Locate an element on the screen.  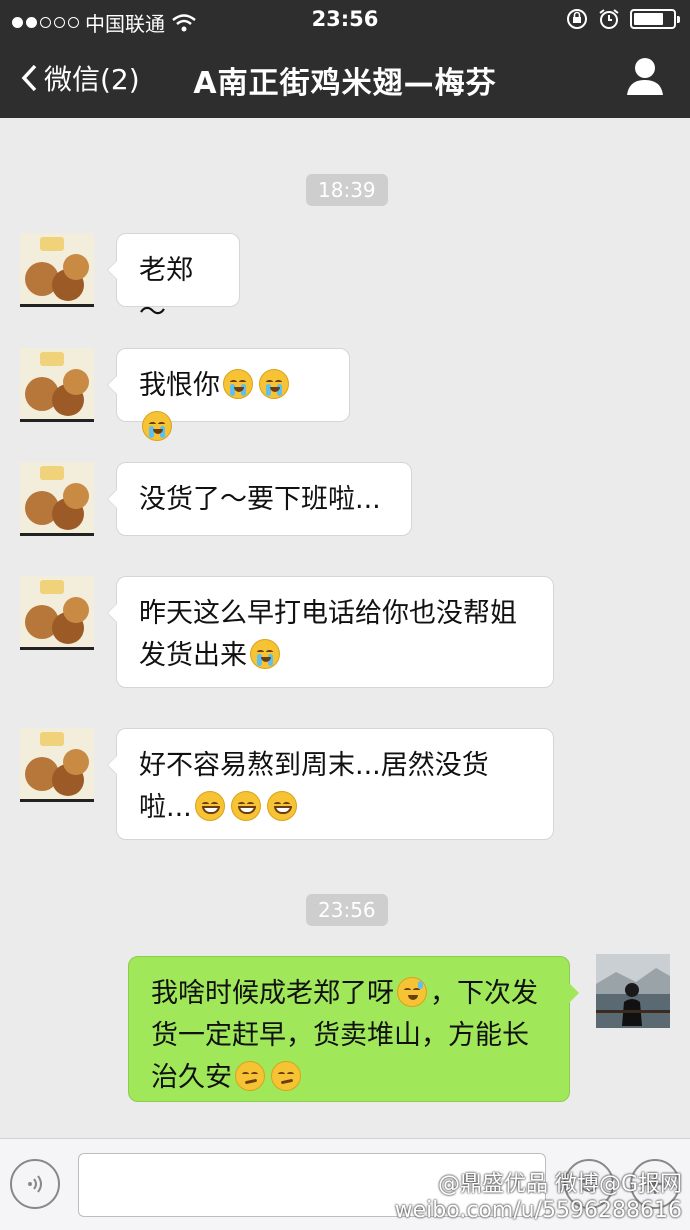
status-icons is located at coordinates (623, 19).